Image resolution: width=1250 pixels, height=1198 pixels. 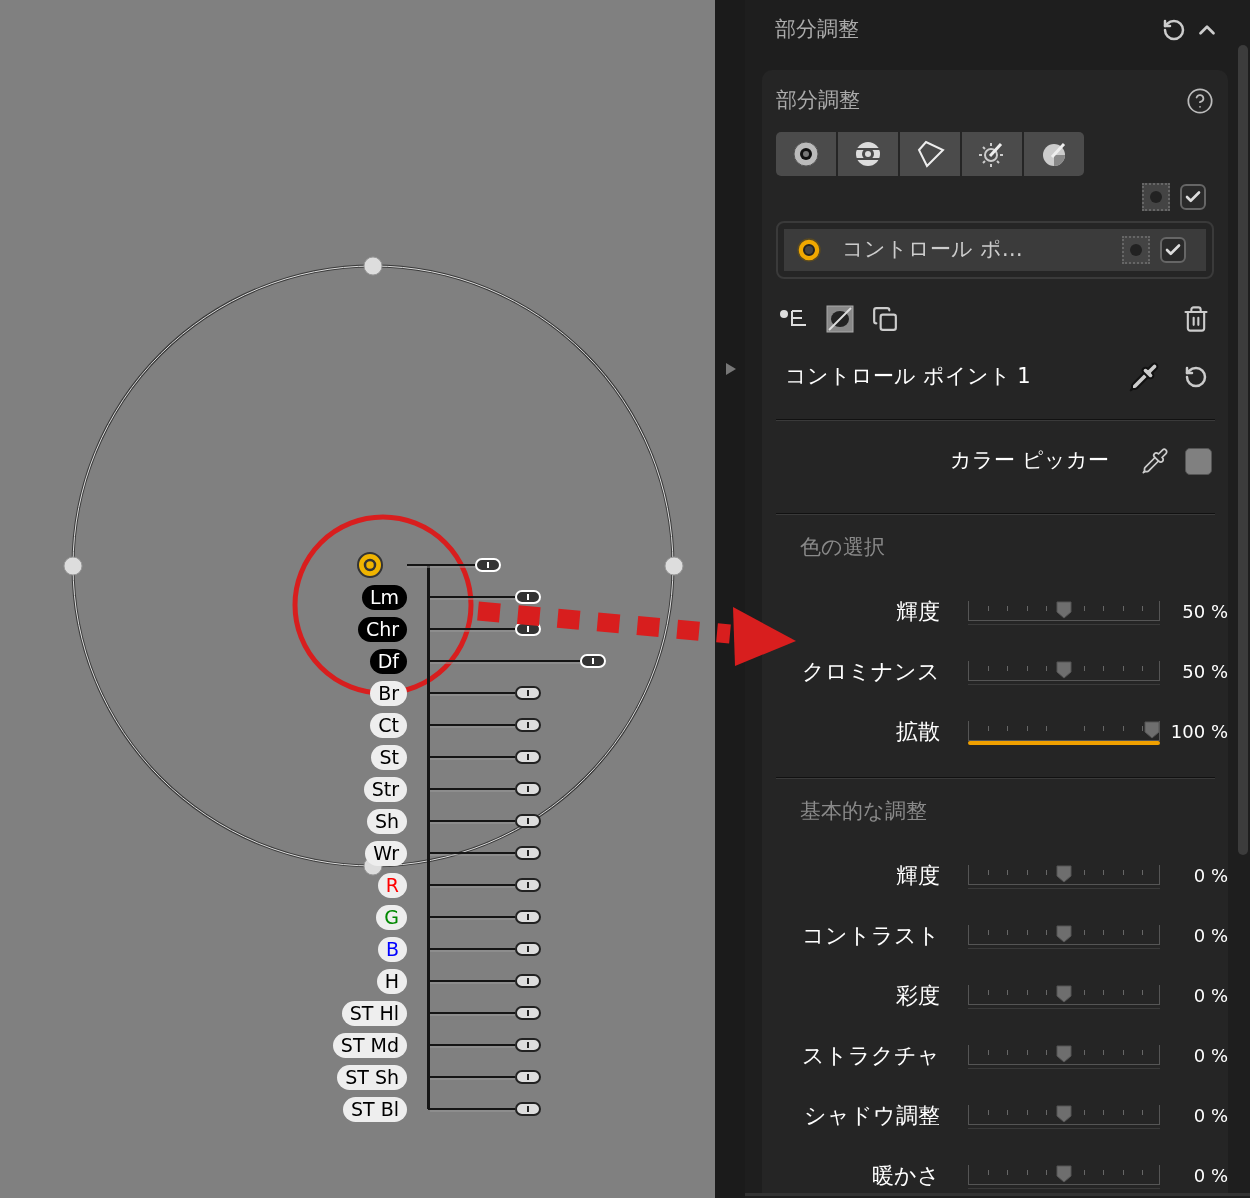 What do you see at coordinates (885, 319) in the screenshot?
I see `duplicate-icon` at bounding box center [885, 319].